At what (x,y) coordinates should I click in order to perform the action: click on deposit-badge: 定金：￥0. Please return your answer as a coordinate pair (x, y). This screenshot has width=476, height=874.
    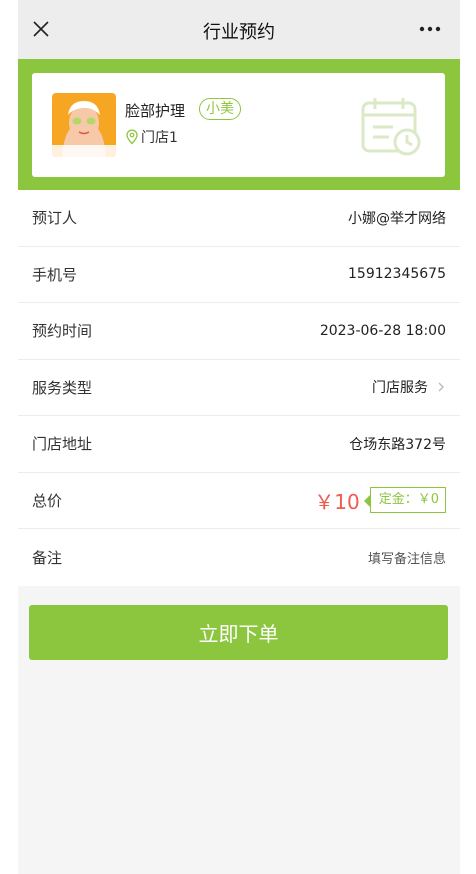
    Looking at the image, I should click on (404, 500).